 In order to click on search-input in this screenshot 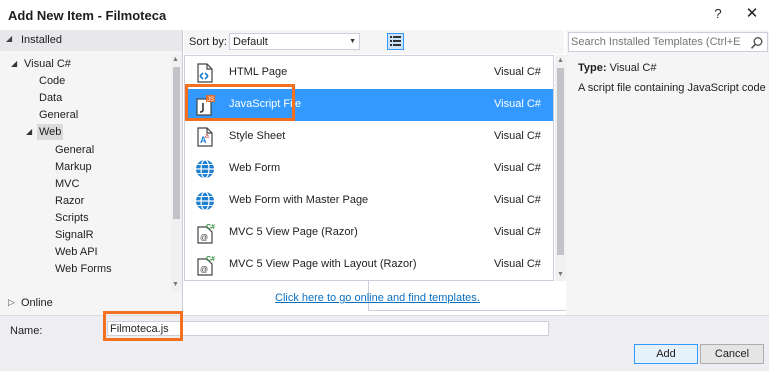, I will do `click(656, 42)`.